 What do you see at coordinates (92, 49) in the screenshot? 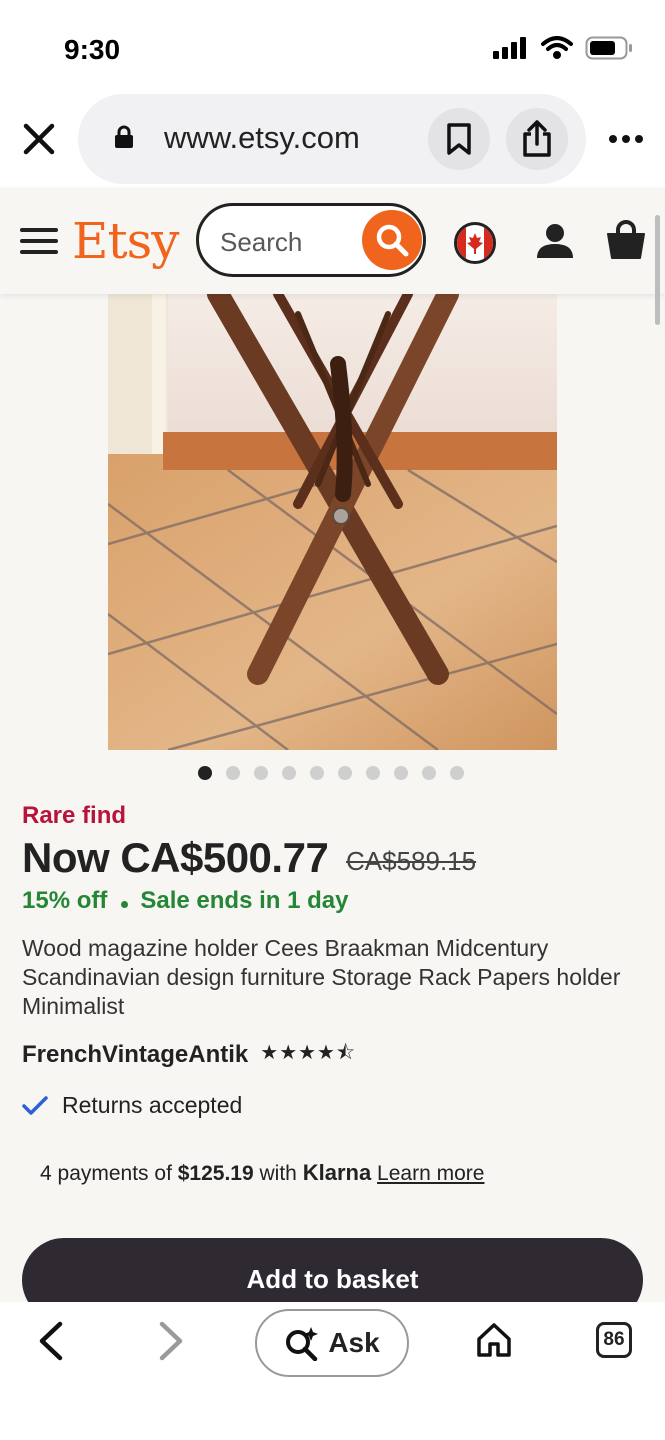
I see `status-time: 9:30` at bounding box center [92, 49].